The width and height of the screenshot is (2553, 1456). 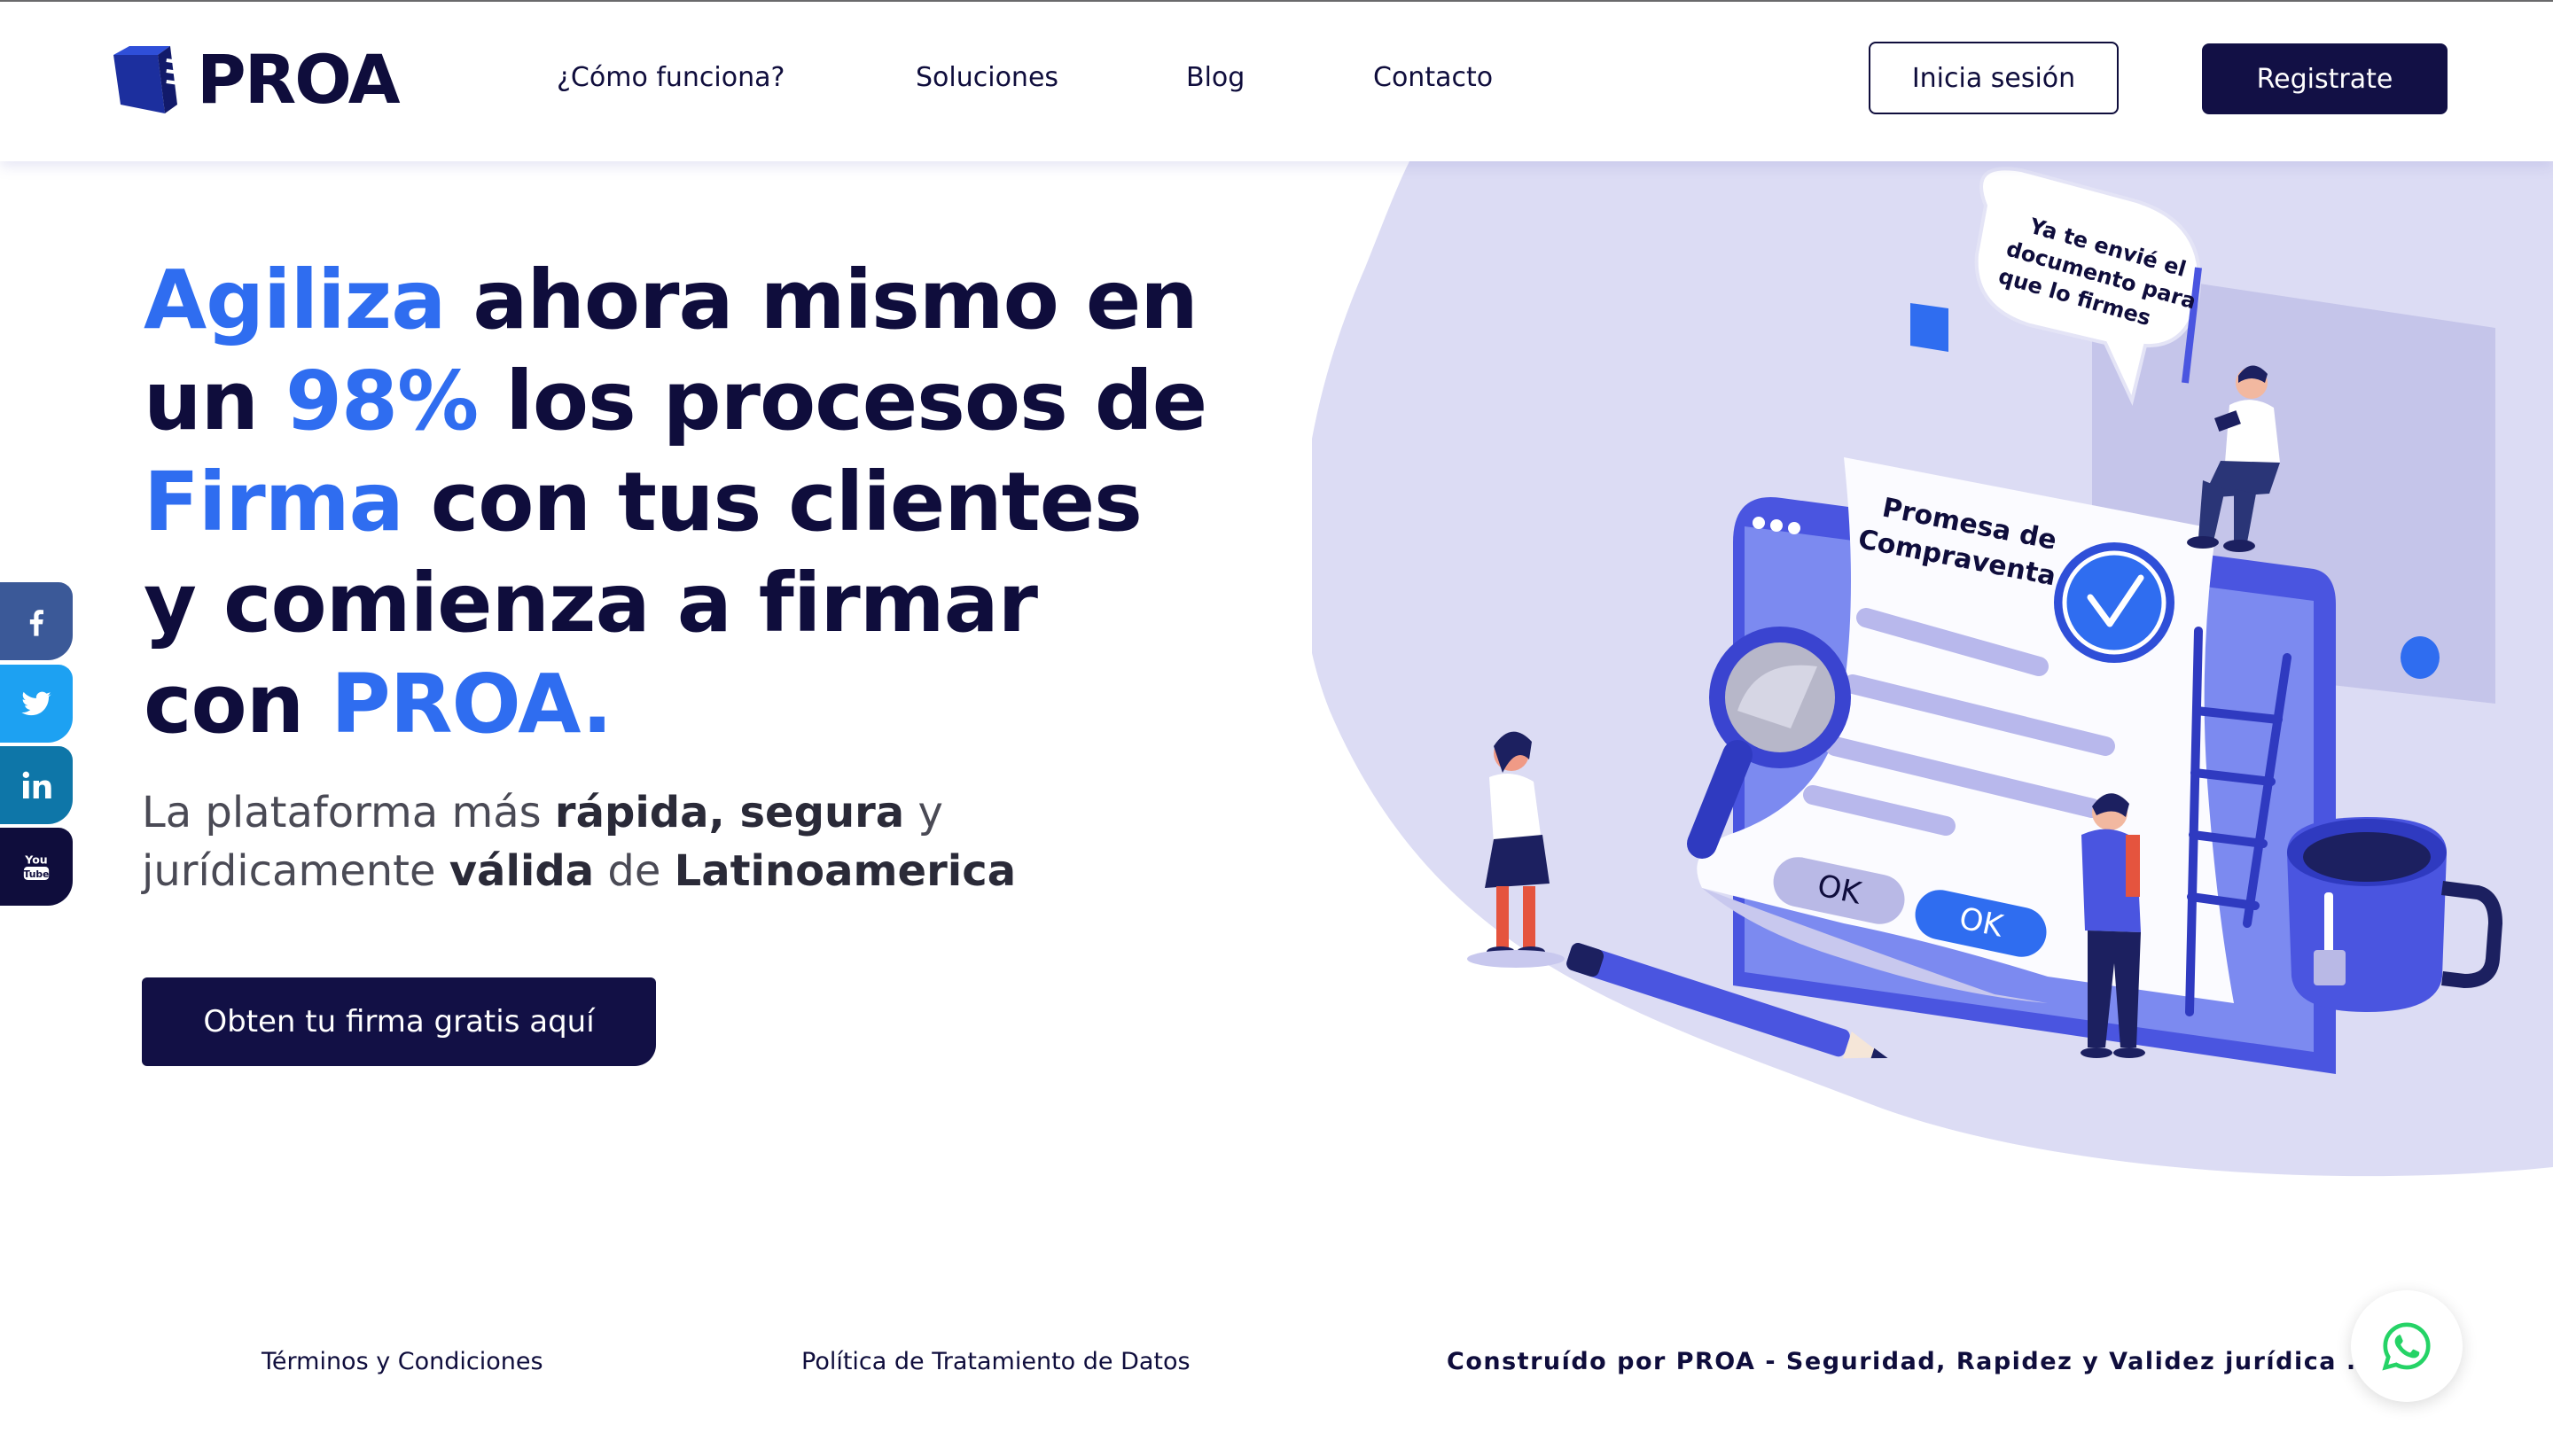 I want to click on nav-item-blog: Blog, so click(x=1215, y=78).